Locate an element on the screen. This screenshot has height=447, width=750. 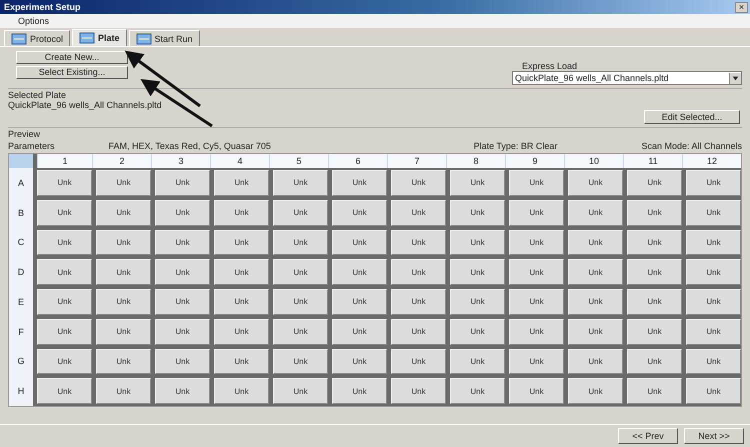
column-header: 8 is located at coordinates (475, 161).